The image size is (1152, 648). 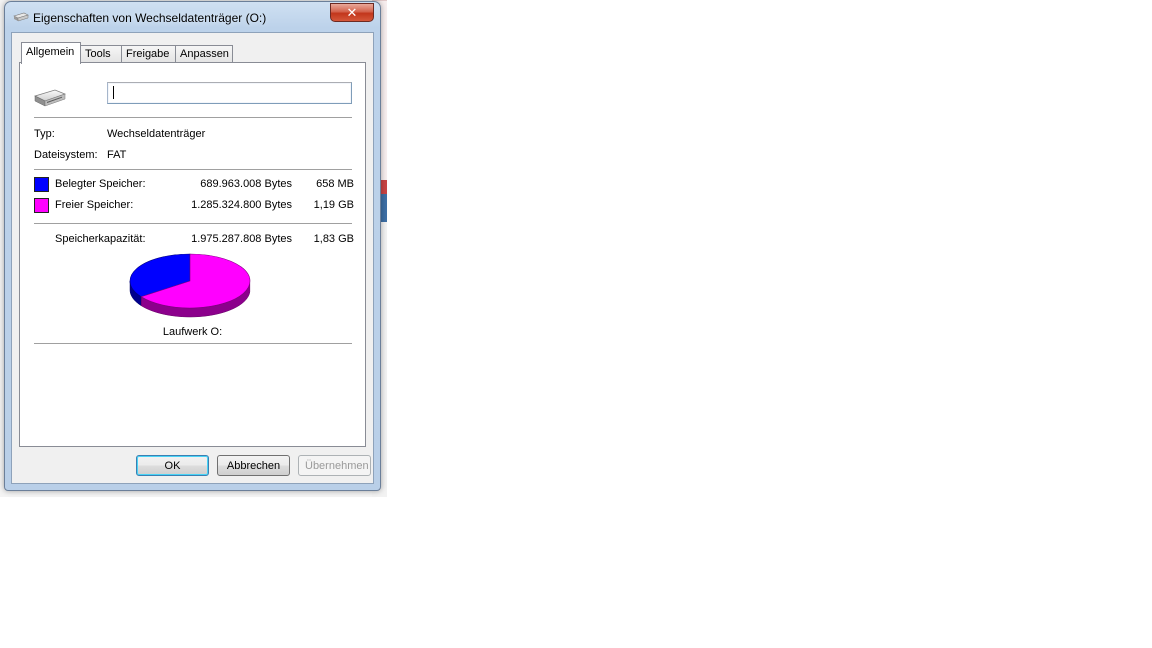 I want to click on close-icon: ✕, so click(x=352, y=12).